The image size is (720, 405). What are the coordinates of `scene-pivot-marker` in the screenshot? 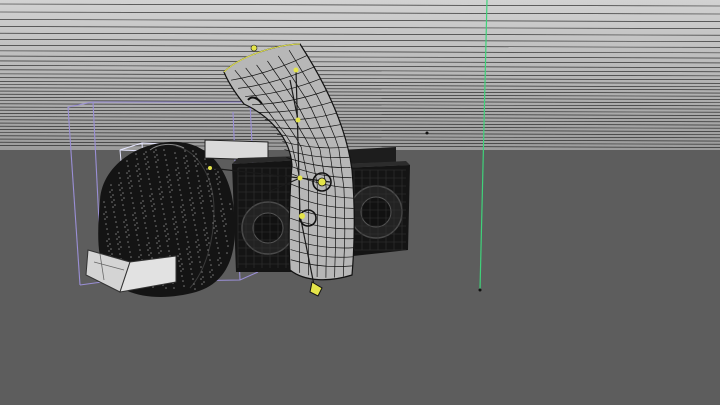 It's located at (427, 133).